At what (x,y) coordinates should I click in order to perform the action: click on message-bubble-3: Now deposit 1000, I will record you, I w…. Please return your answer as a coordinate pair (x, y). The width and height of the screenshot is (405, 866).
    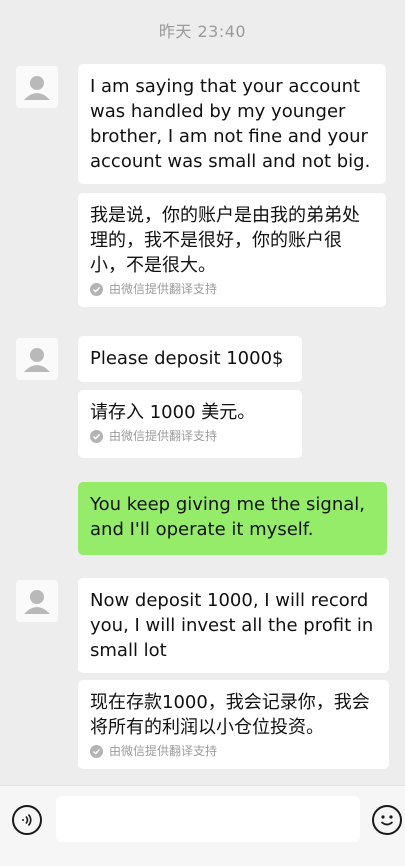
    Looking at the image, I should click on (233, 625).